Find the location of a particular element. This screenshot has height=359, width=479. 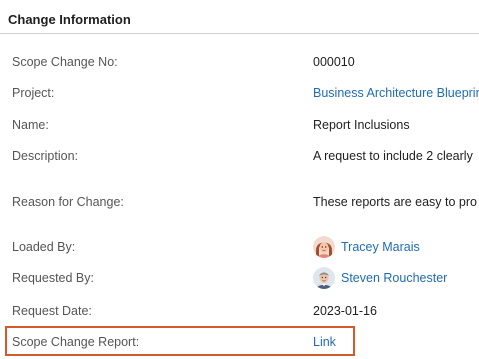

requested-by-name: Steven Rouchester is located at coordinates (394, 278).